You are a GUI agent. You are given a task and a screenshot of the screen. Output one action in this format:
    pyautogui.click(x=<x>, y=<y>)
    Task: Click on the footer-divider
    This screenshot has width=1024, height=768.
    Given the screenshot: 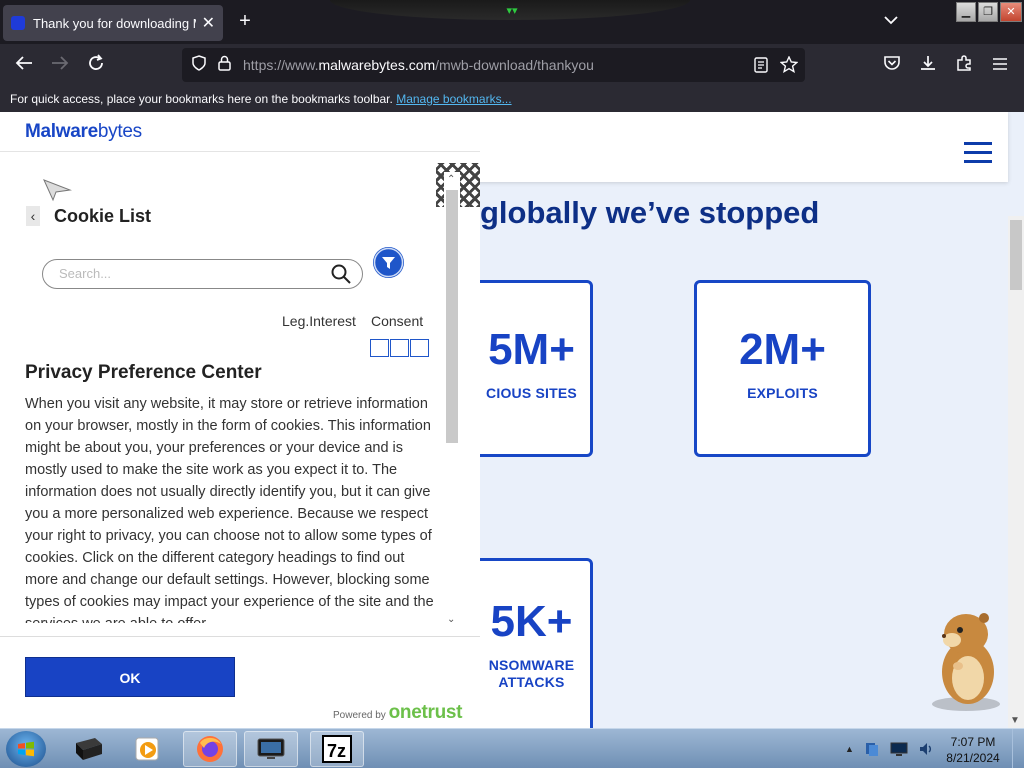 What is the action you would take?
    pyautogui.click(x=240, y=636)
    